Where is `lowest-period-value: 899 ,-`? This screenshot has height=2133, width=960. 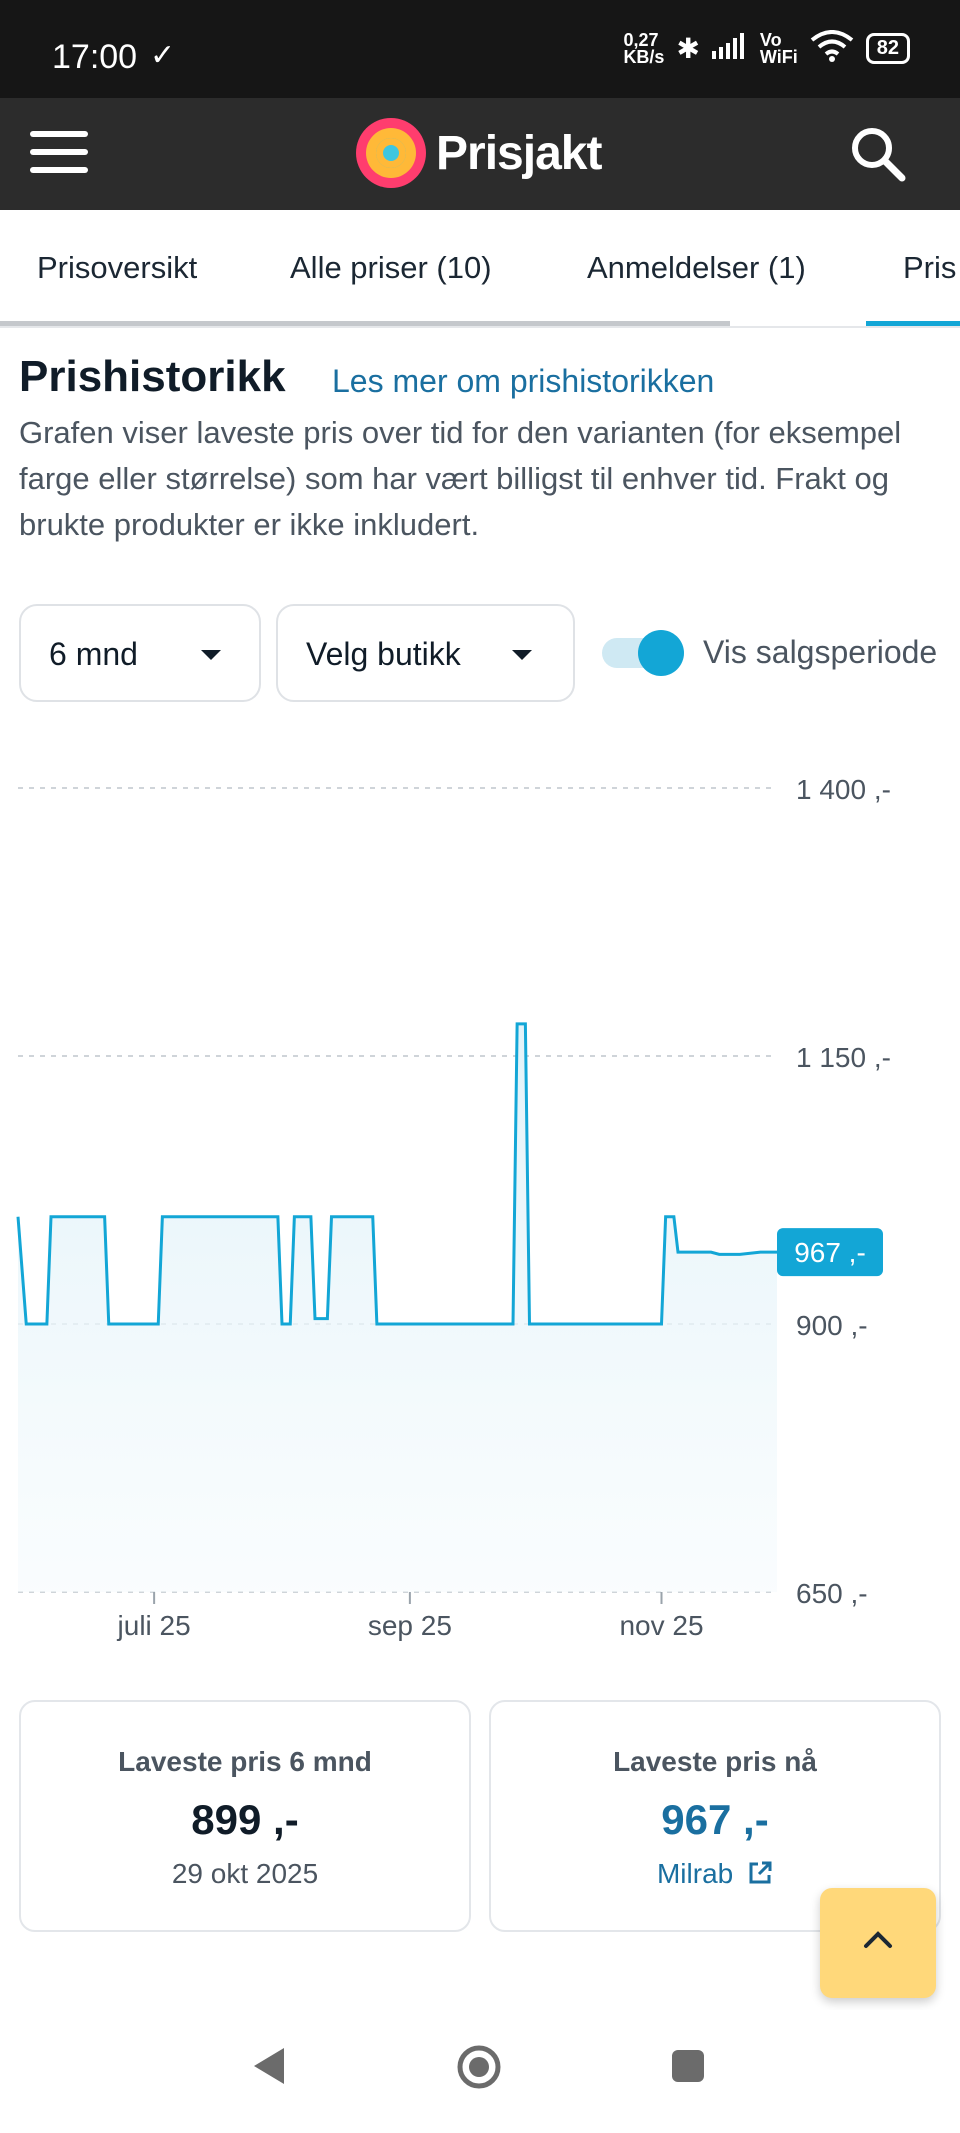 lowest-period-value: 899 ,- is located at coordinates (245, 1819).